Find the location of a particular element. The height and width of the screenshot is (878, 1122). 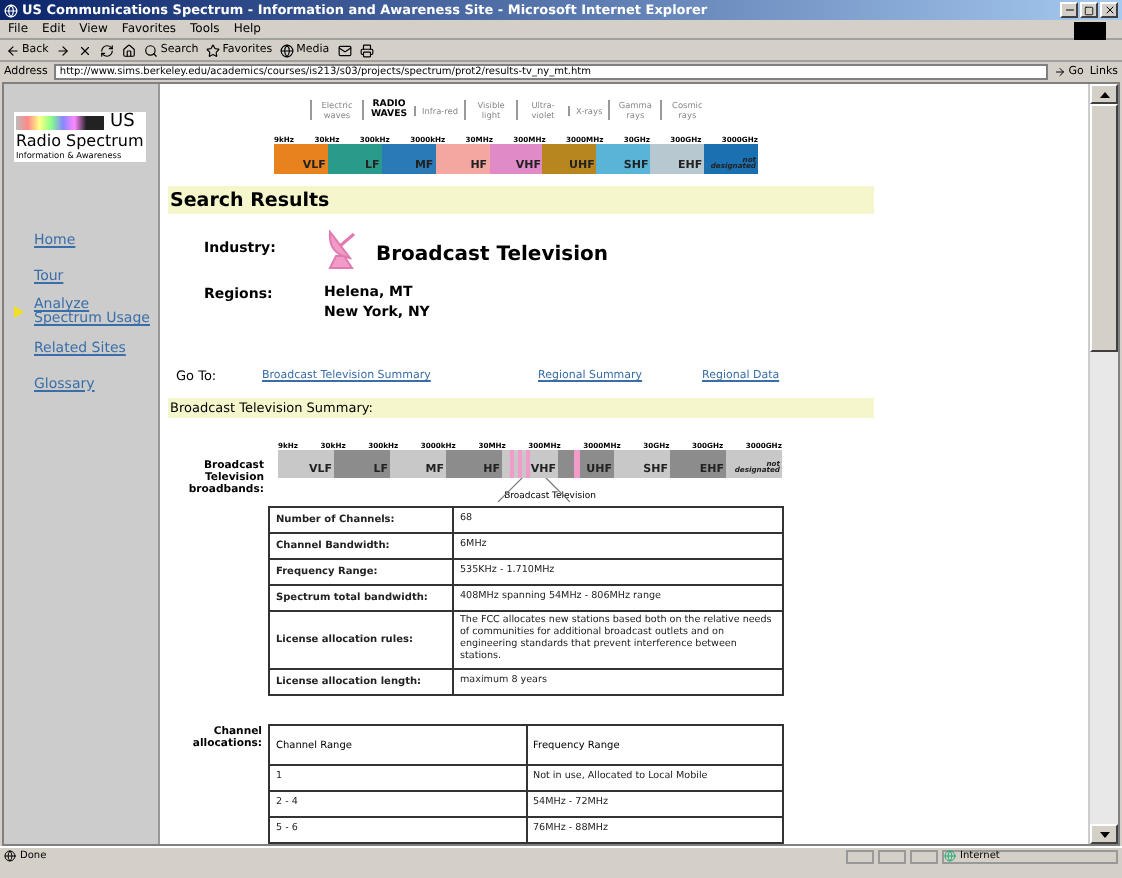

back-arrow-icon is located at coordinates (13, 50).